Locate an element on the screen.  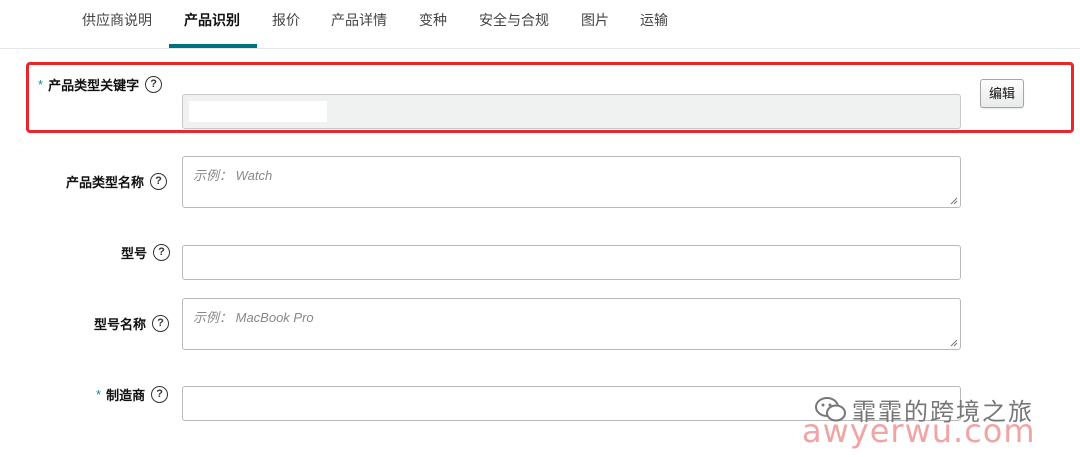
product-type-name-label-text: 产品类型名称 is located at coordinates (105, 182).